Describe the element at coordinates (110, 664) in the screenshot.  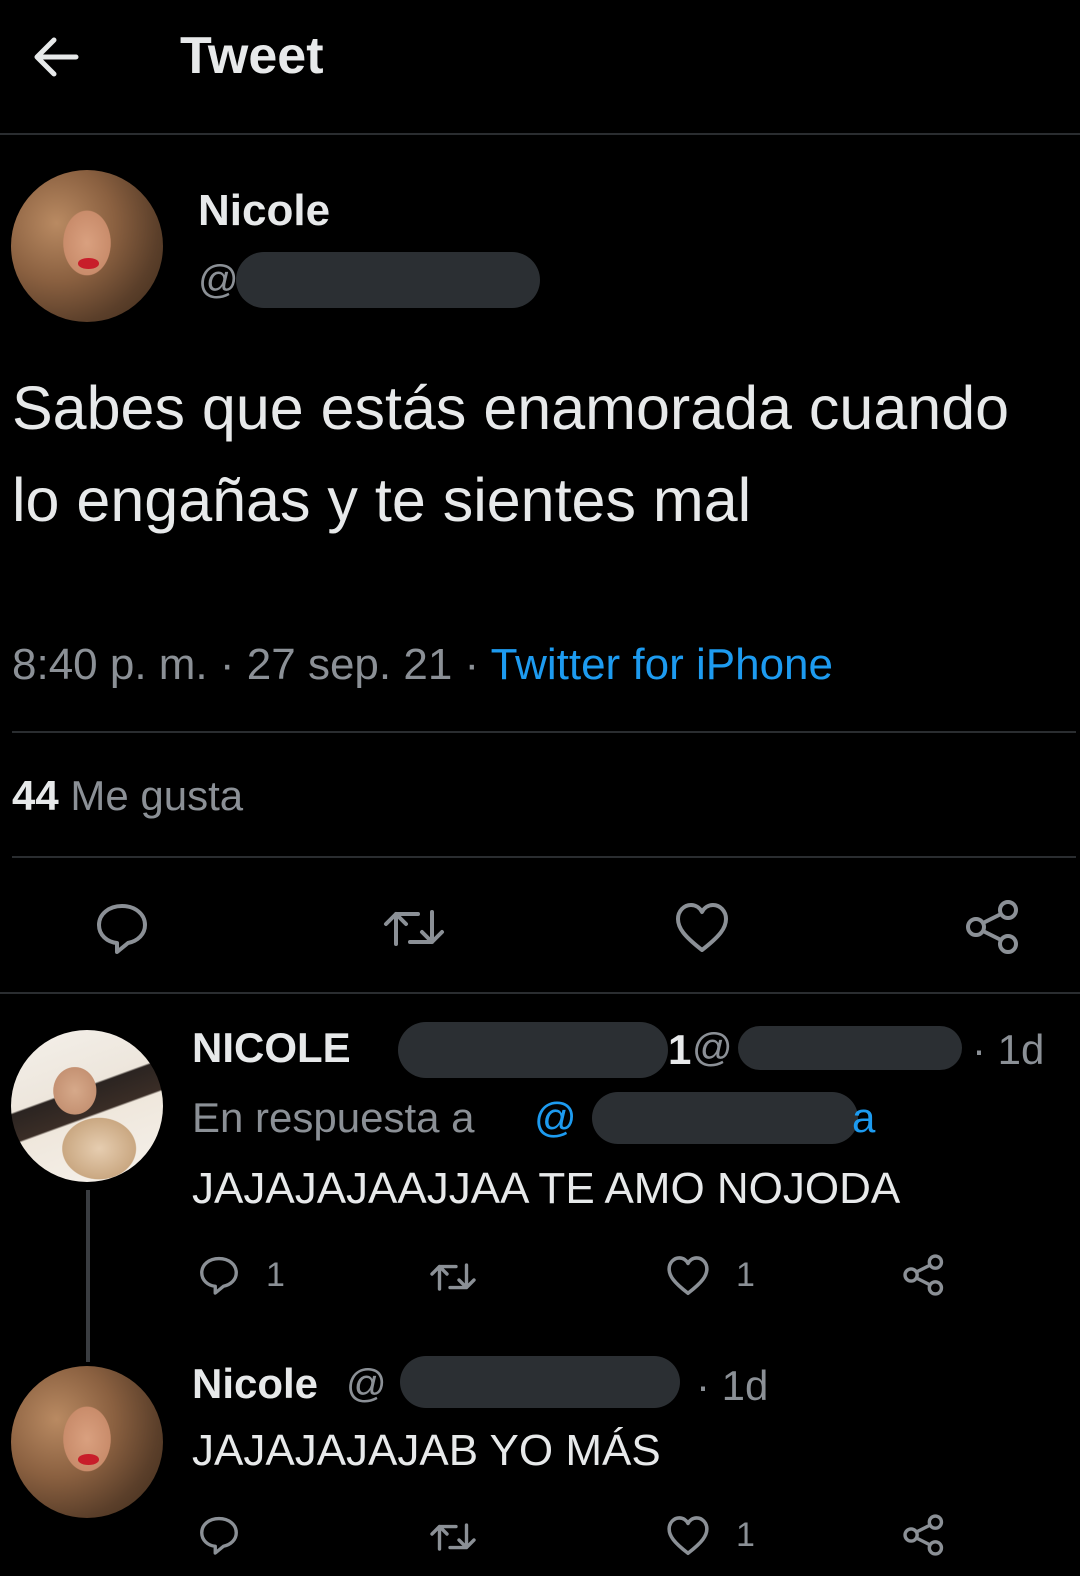
I see `tweet-time: 8:40 p. m.` at that location.